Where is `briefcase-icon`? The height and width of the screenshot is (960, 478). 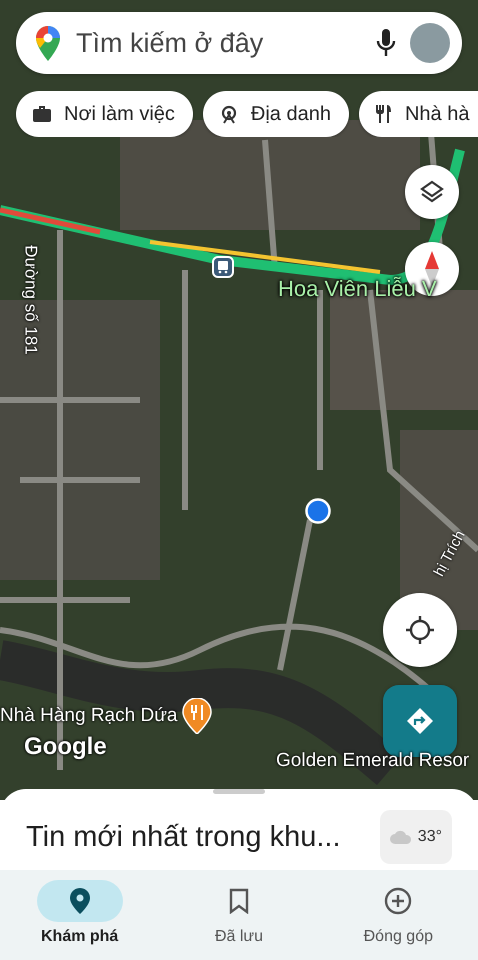
briefcase-icon is located at coordinates (42, 114).